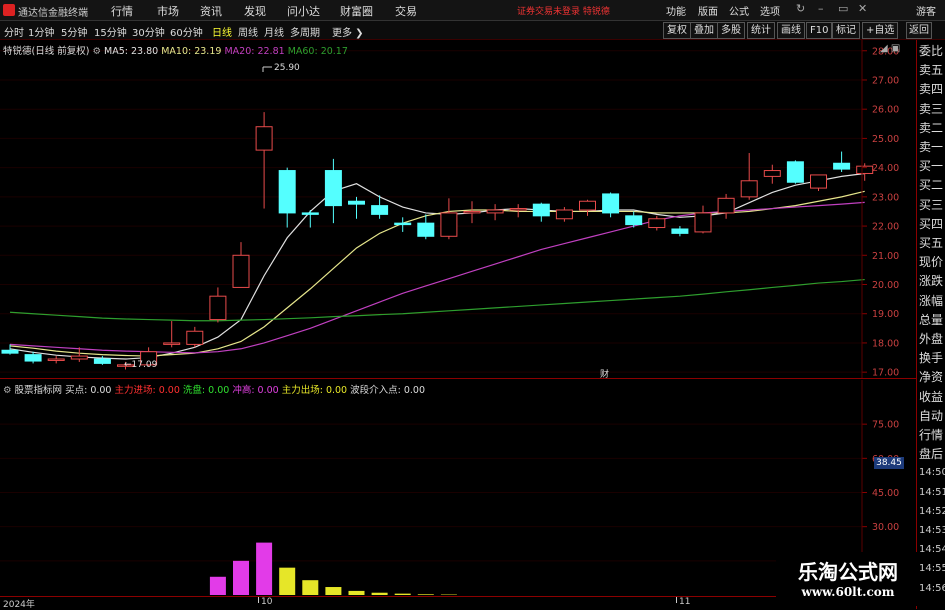 The image size is (945, 610). Describe the element at coordinates (931, 166) in the screenshot. I see `side-panel-label: 买一` at that location.